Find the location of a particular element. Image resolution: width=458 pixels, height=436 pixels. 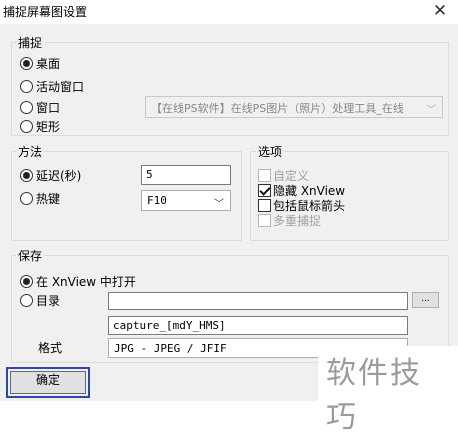

directory-label: 目录 is located at coordinates (48, 301).